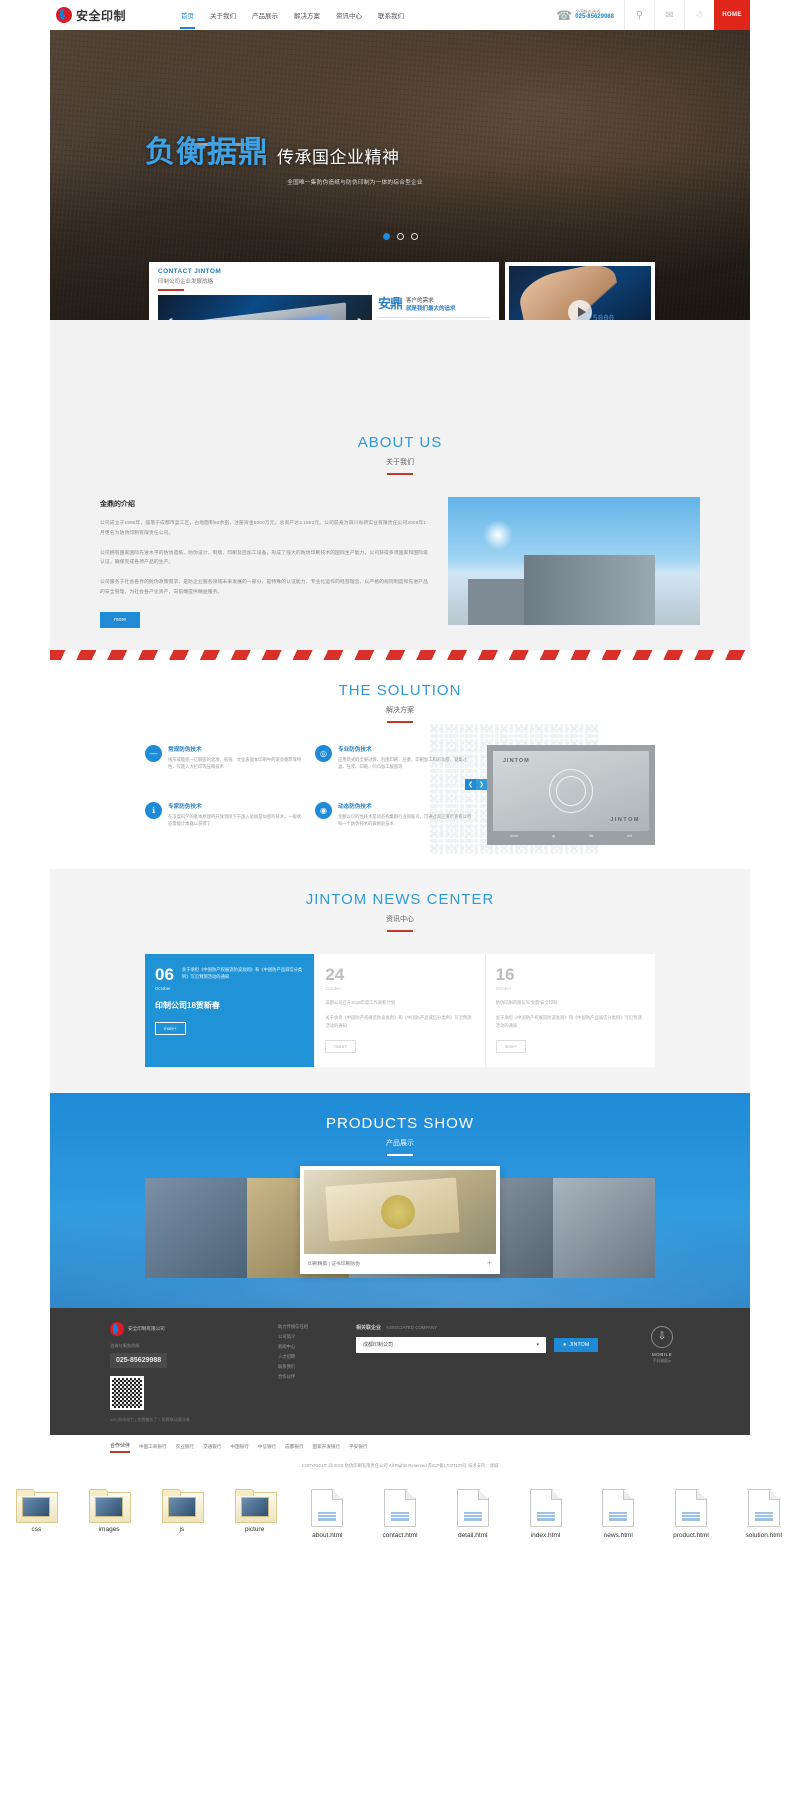  I want to click on dock-label-qr: qr, so click(553, 836).